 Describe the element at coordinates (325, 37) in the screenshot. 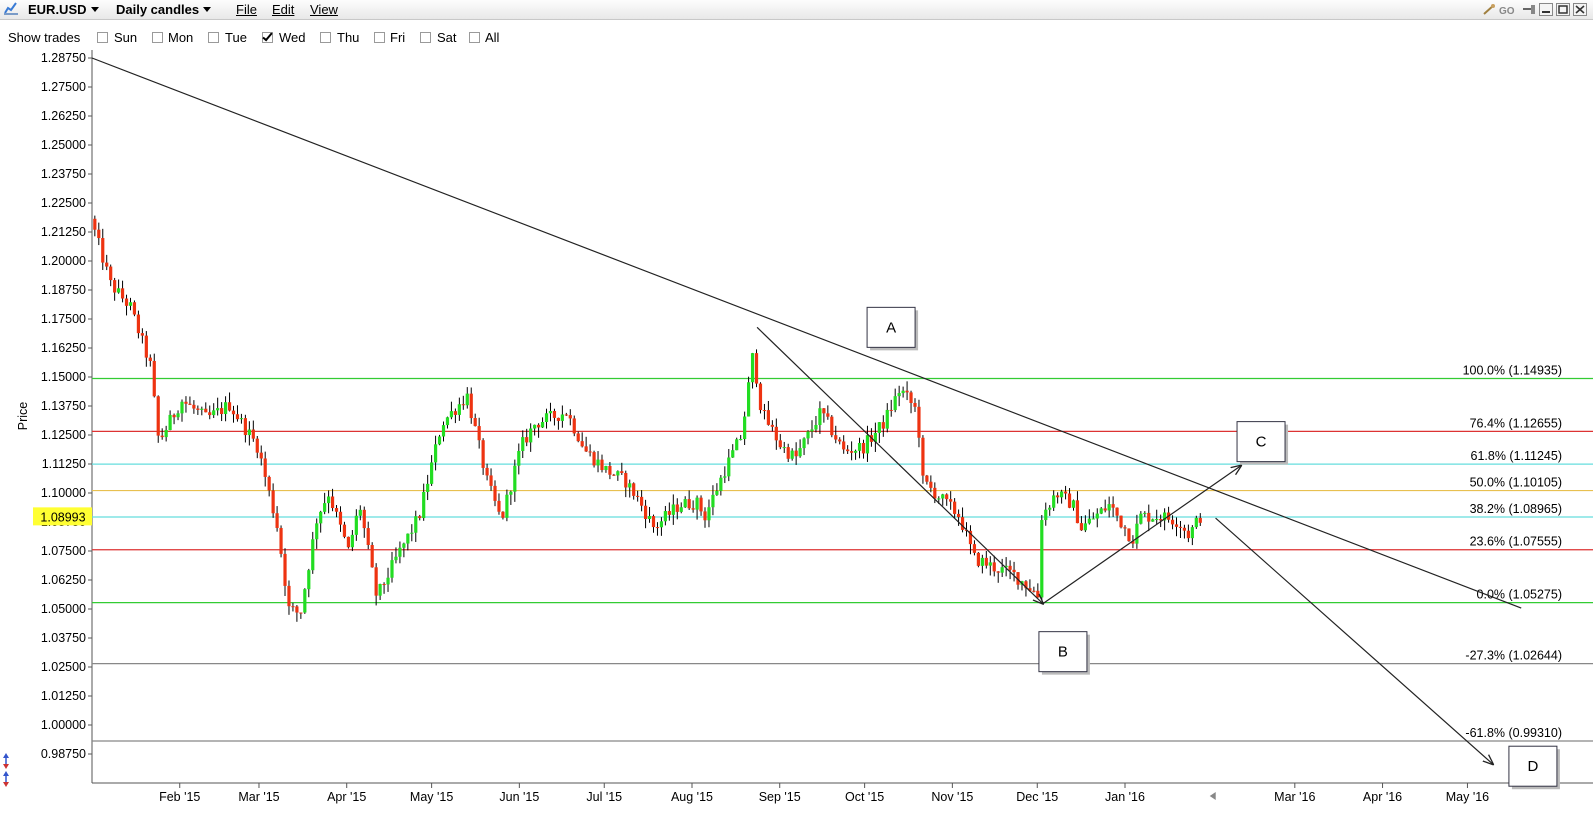

I see `checkbox-thu` at that location.